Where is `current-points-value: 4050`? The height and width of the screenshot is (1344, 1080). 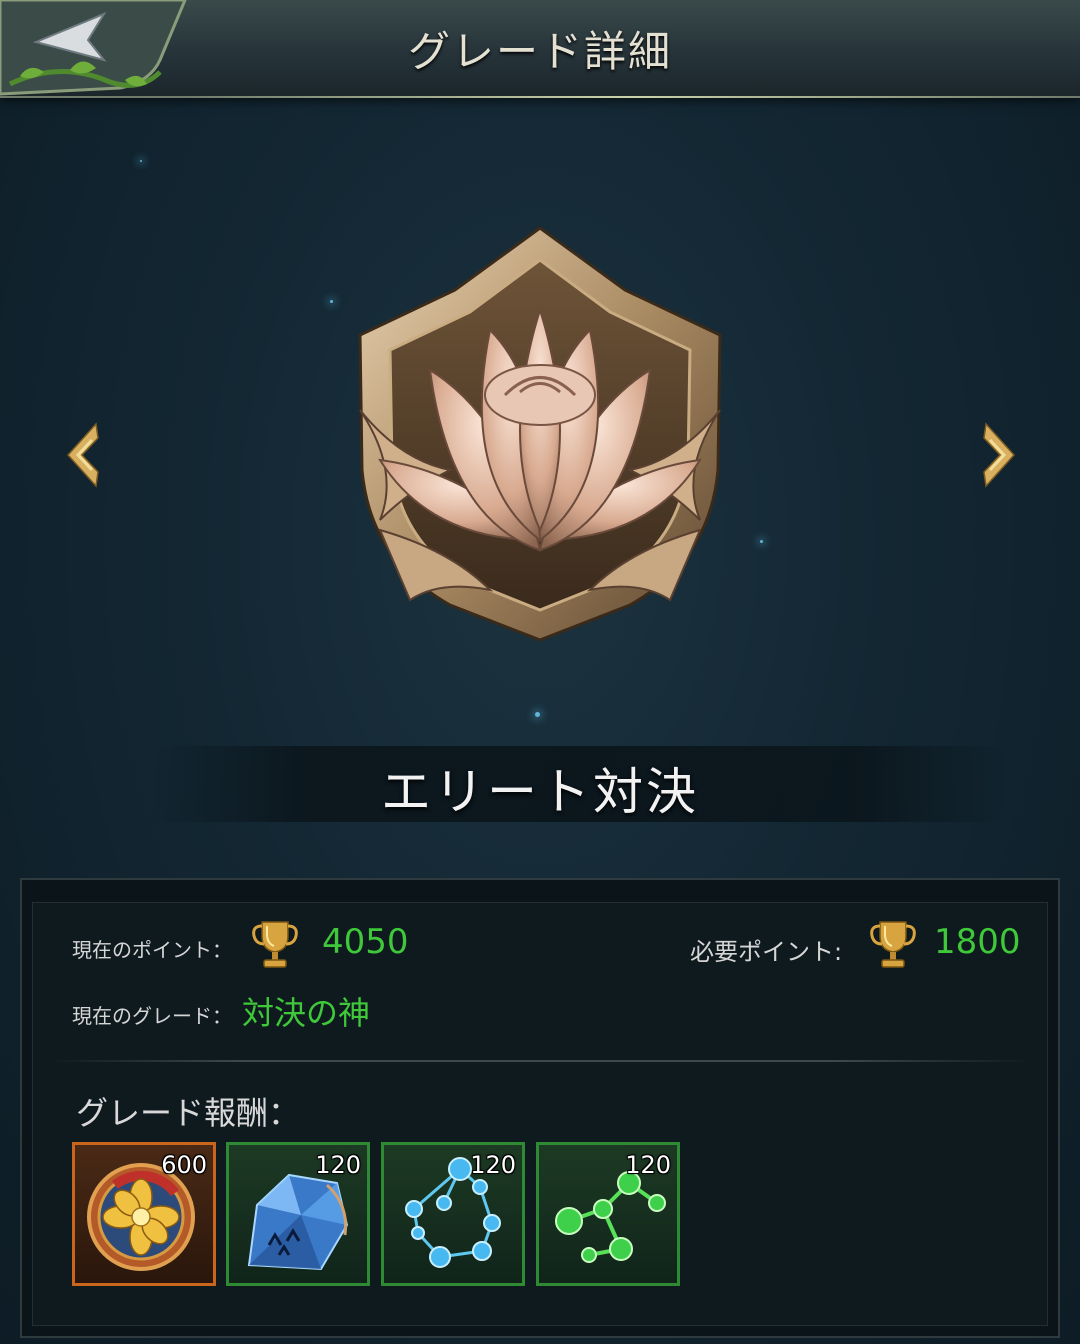
current-points-value: 4050 is located at coordinates (365, 942).